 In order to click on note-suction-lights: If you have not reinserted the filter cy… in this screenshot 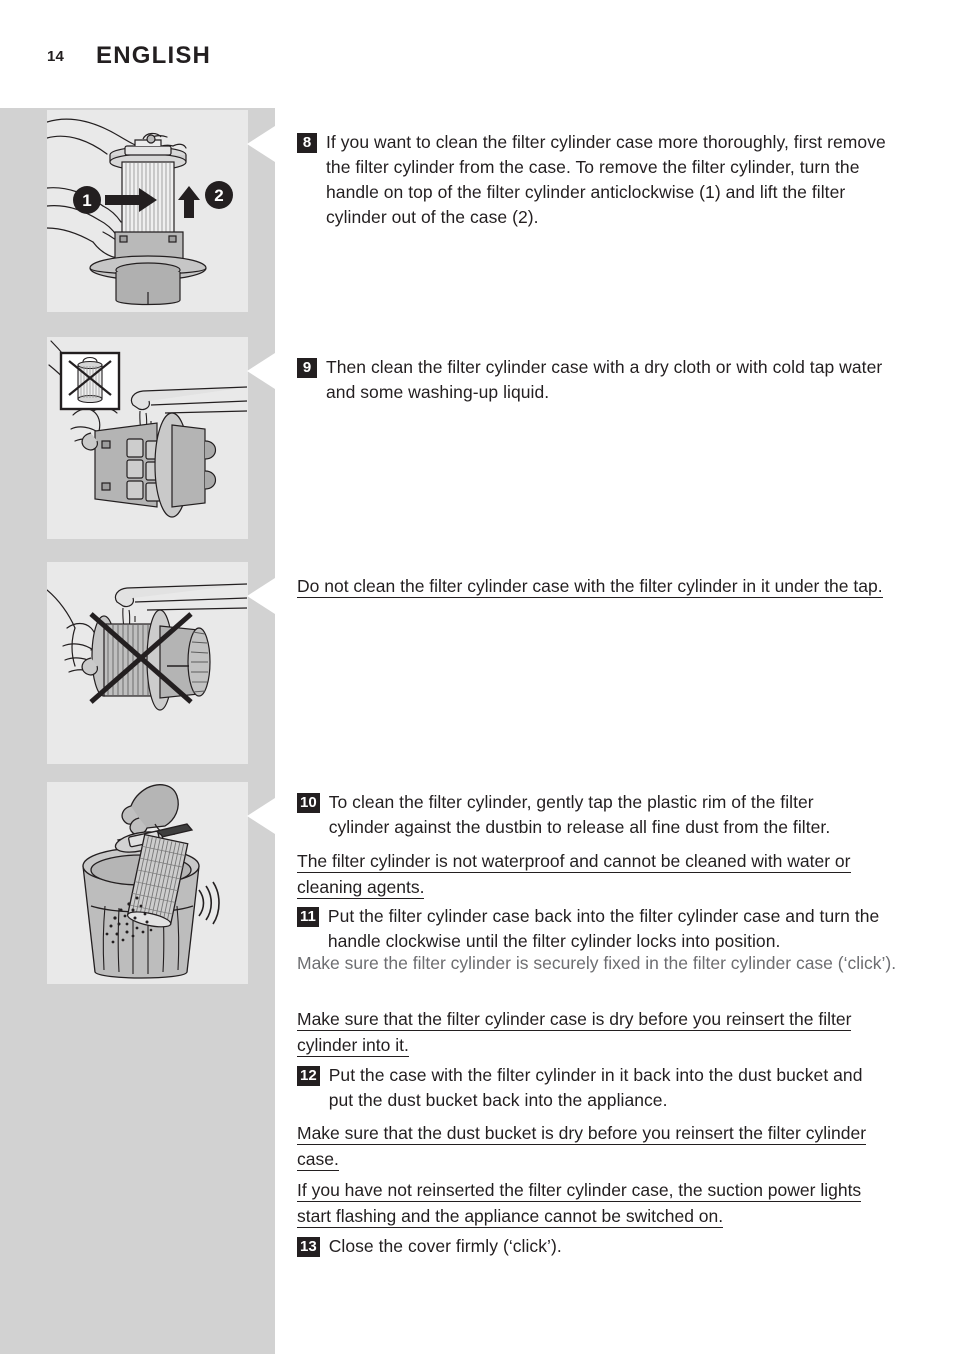, I will do `click(597, 1203)`.